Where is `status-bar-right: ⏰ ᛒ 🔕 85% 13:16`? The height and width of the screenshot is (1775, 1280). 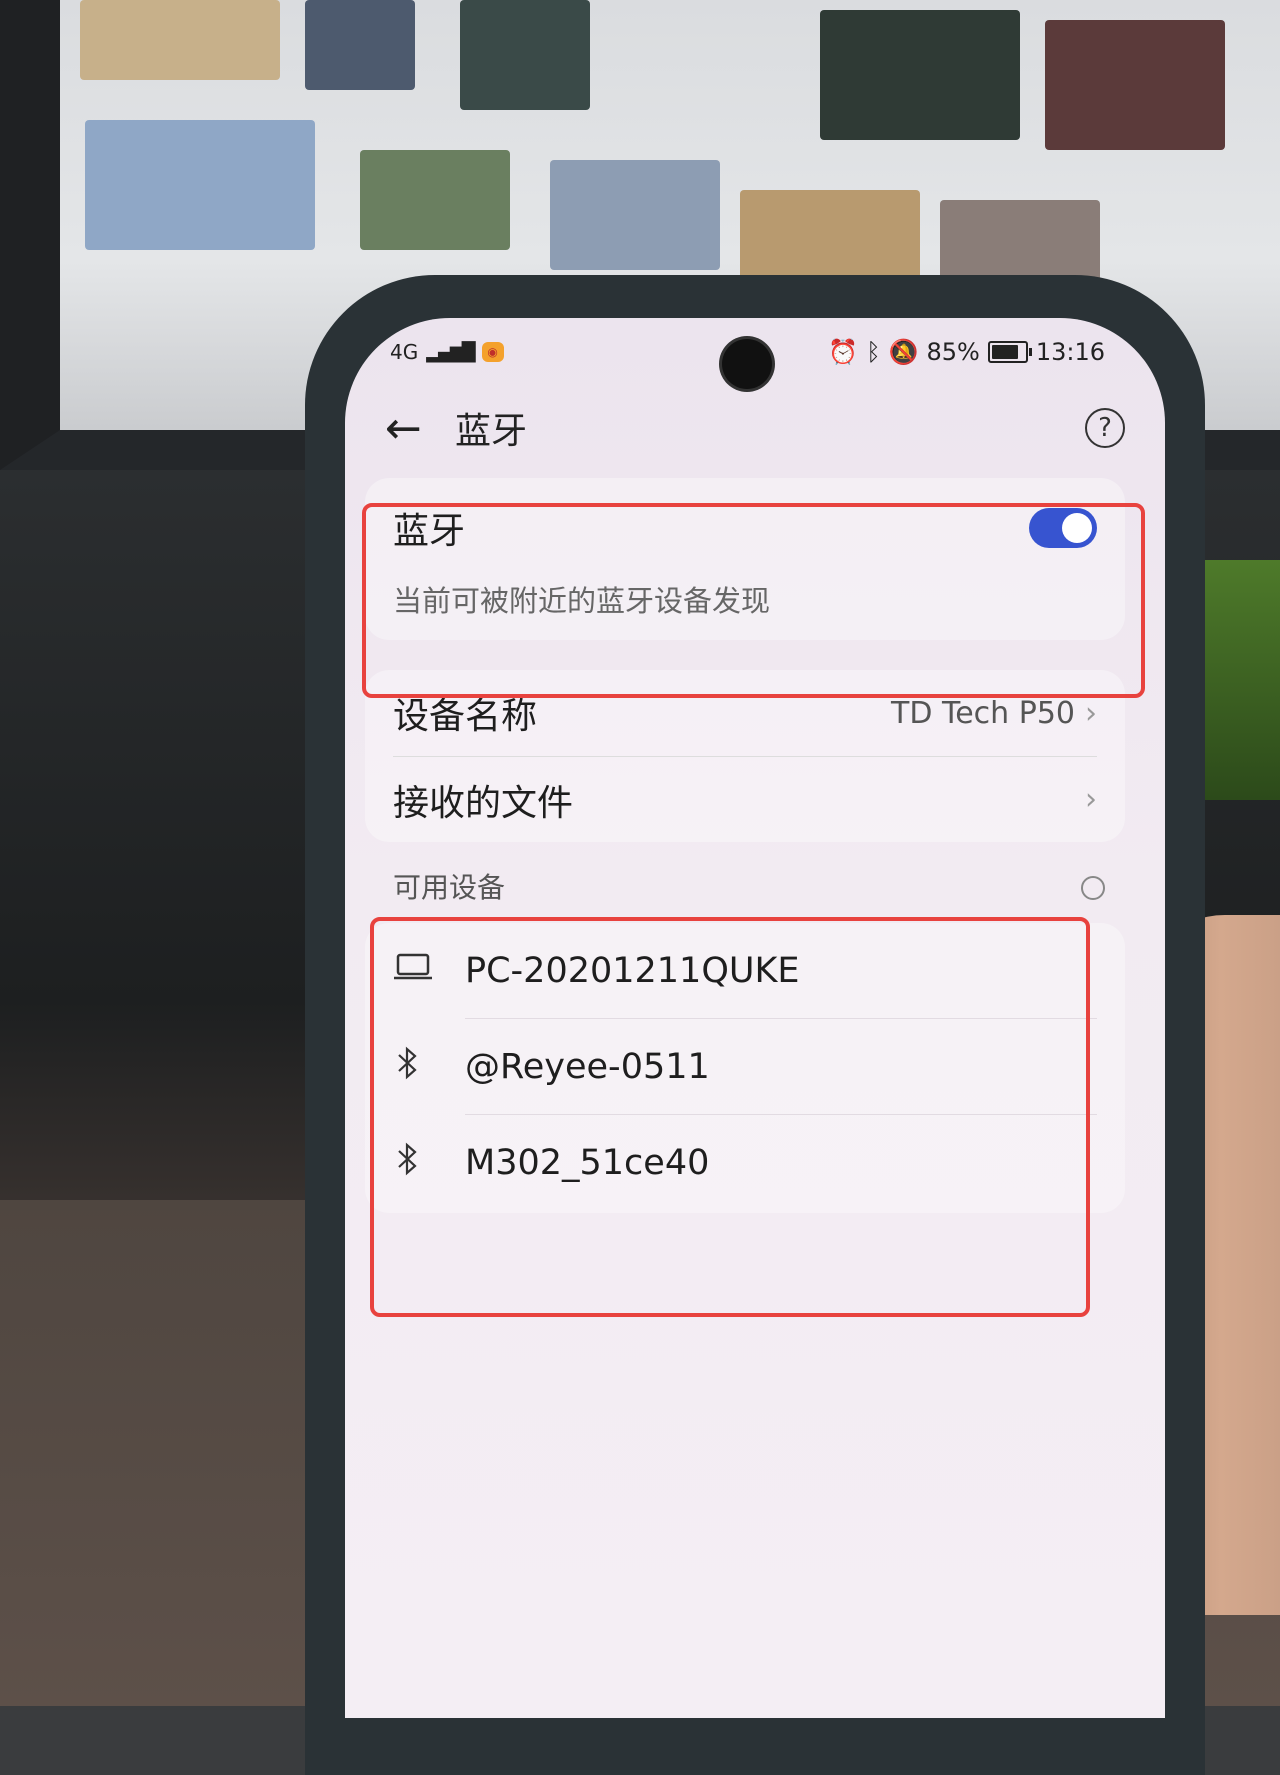 status-bar-right: ⏰ ᛒ 🔕 85% 13:16 is located at coordinates (966, 352).